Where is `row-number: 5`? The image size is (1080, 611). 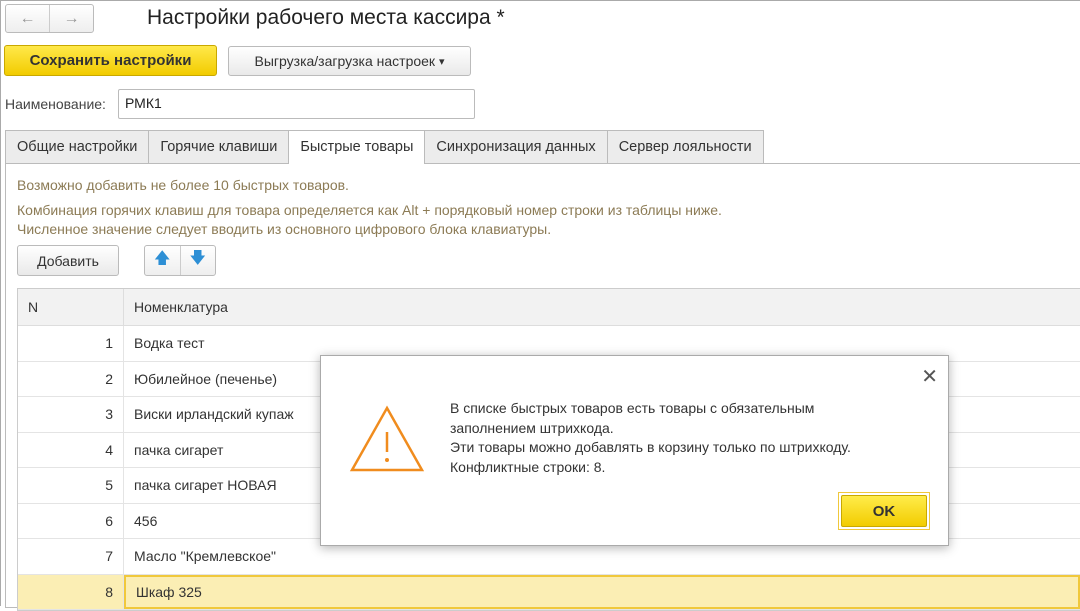
row-number: 5 is located at coordinates (71, 485).